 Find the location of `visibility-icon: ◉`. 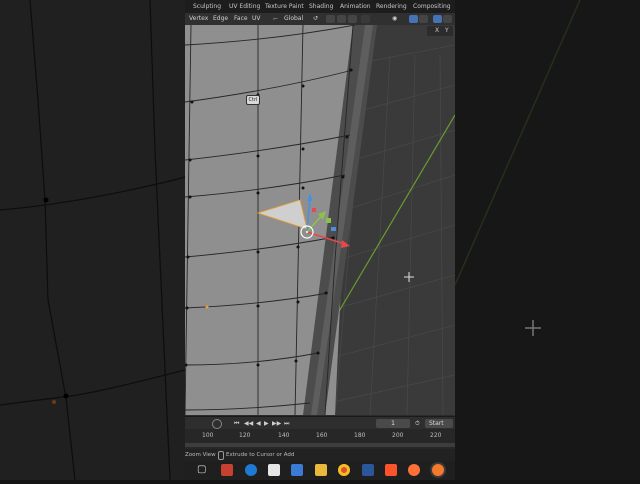

visibility-icon: ◉ is located at coordinates (394, 19).